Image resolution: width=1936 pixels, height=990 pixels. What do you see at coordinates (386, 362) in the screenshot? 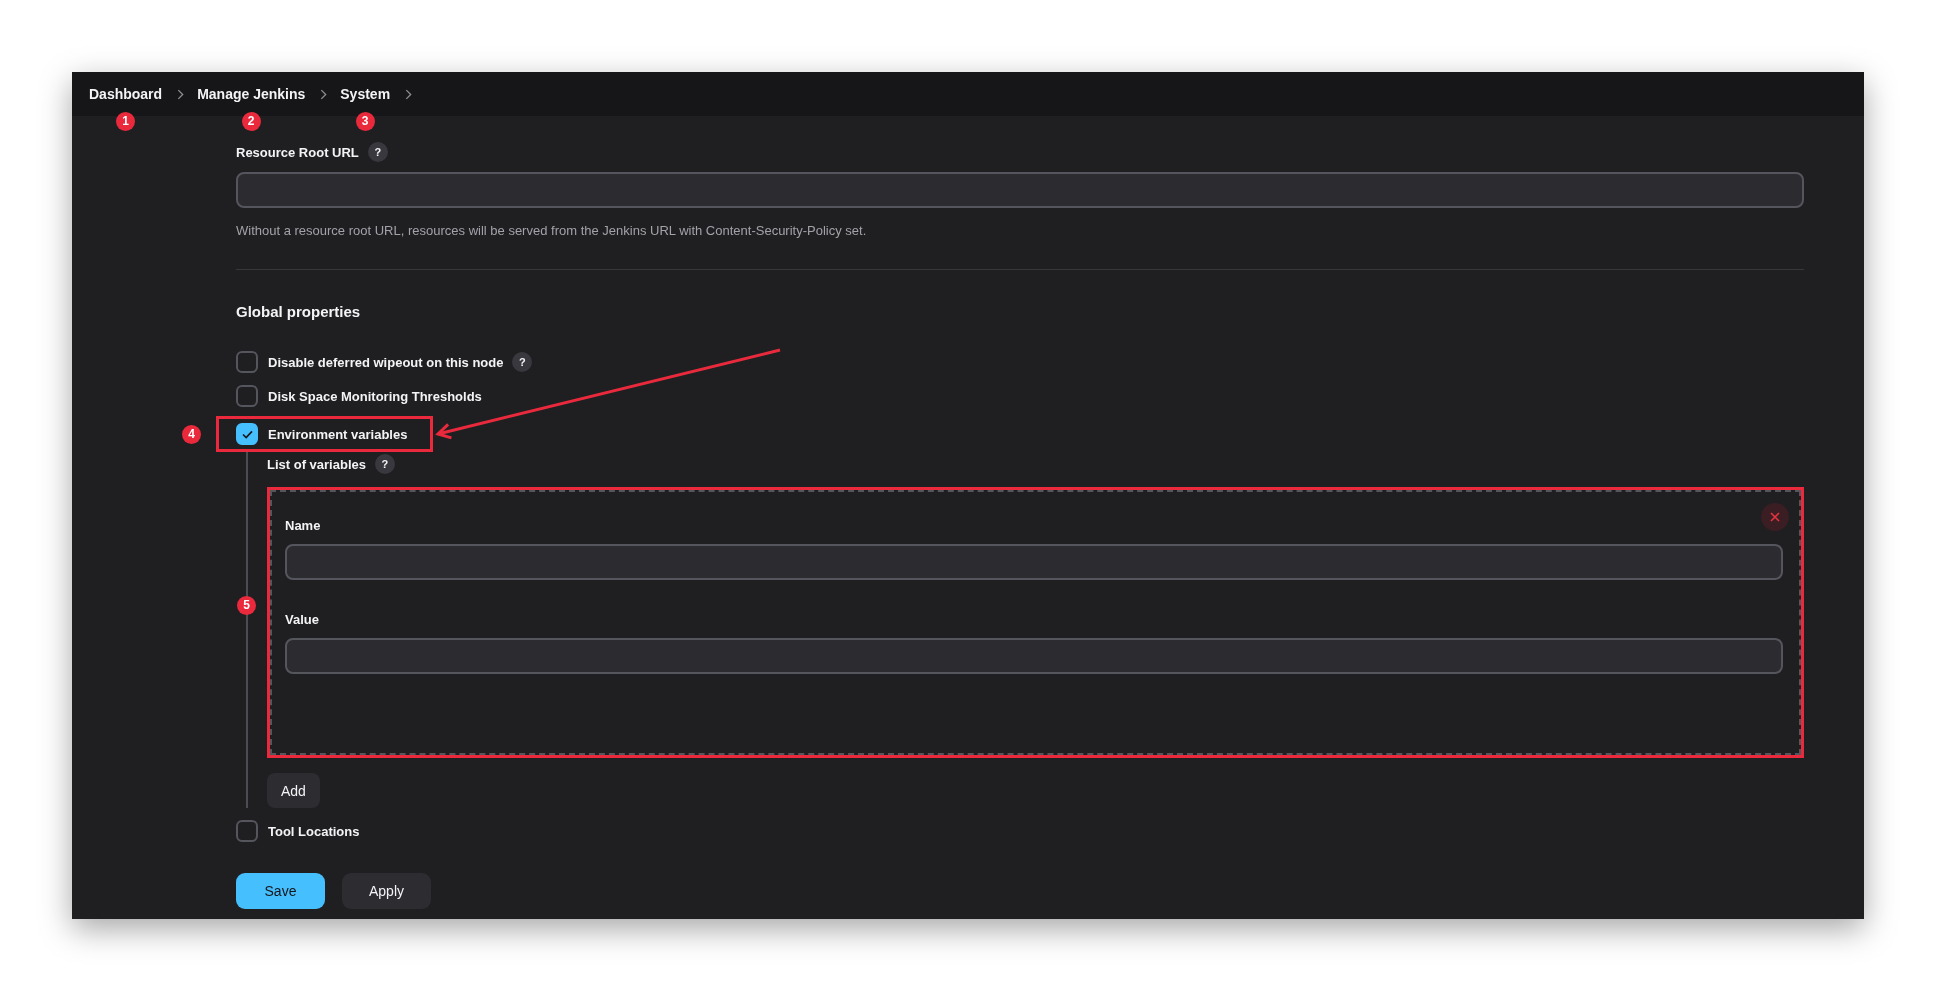
I see `checkbox-label: Disable deferred wipeout on this node` at bounding box center [386, 362].